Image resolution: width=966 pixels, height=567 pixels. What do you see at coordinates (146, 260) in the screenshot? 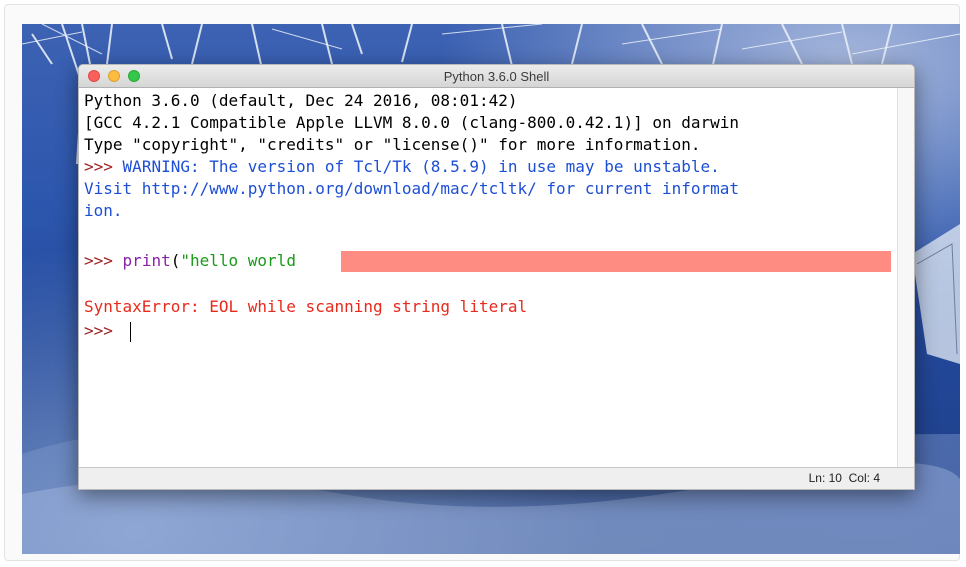
I see `keyword-token: print` at bounding box center [146, 260].